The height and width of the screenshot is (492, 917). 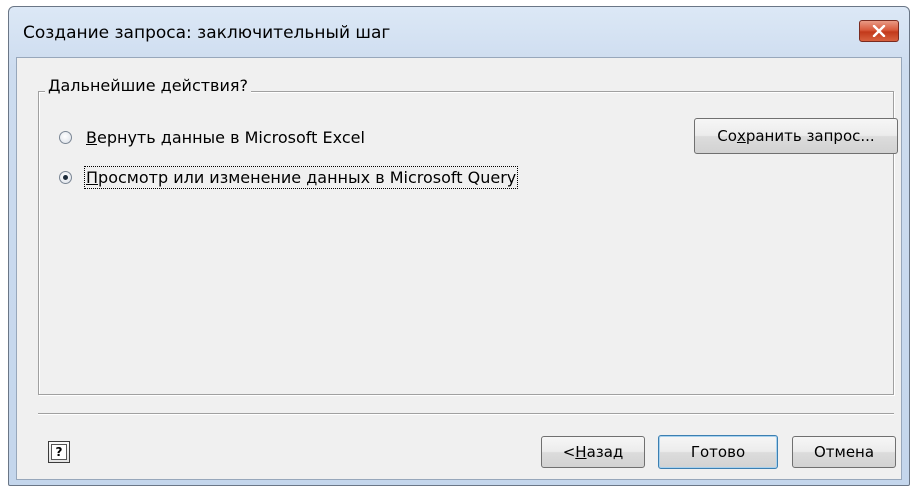 What do you see at coordinates (466, 414) in the screenshot?
I see `bottom-separator` at bounding box center [466, 414].